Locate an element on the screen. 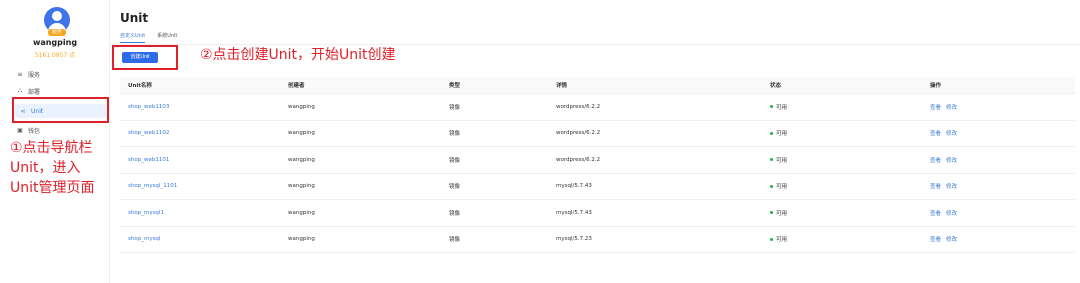  unit-name-link: shop_web1102 is located at coordinates (148, 133).